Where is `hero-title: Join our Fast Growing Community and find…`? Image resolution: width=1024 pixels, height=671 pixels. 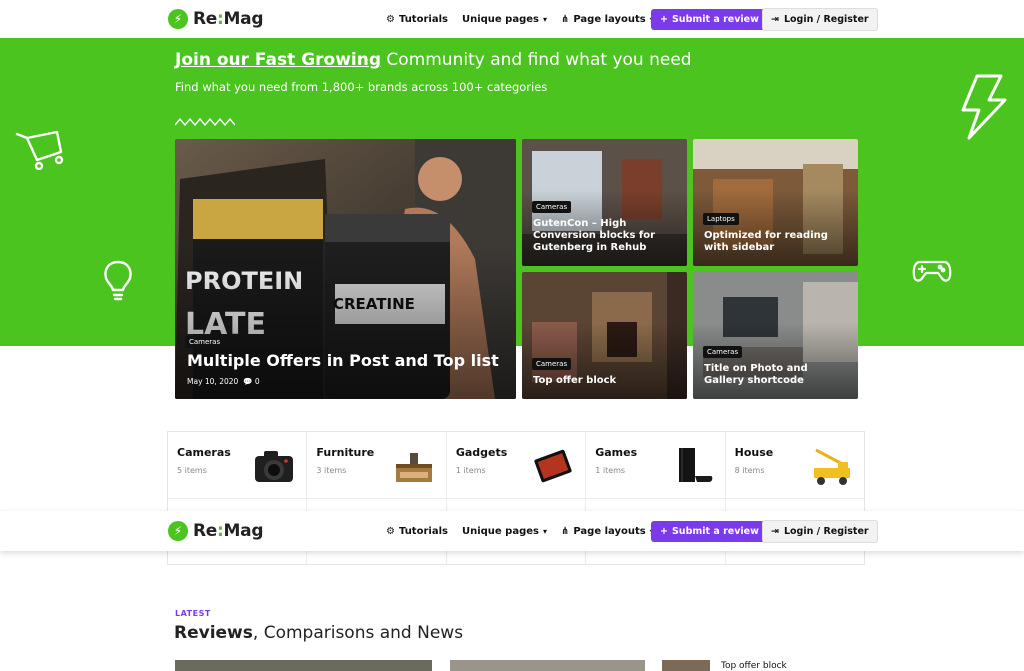 hero-title: Join our Fast Growing Community and find… is located at coordinates (433, 60).